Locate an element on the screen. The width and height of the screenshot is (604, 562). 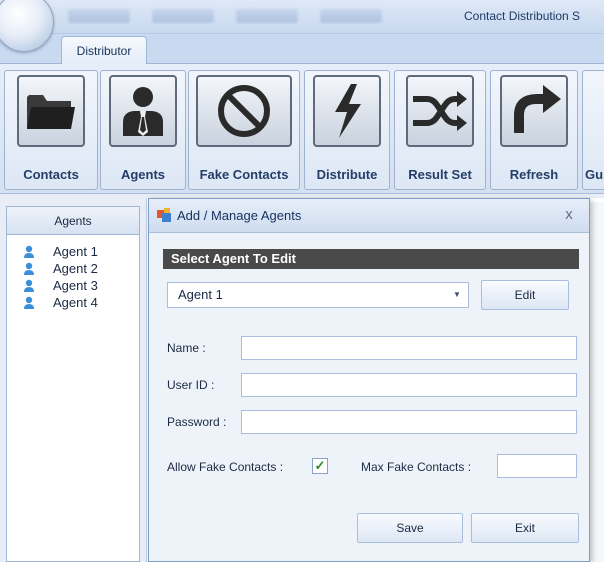
agents-panel: Agents Agent 1 Agent 2 Agent 3 Agent 4 is located at coordinates (73, 384).